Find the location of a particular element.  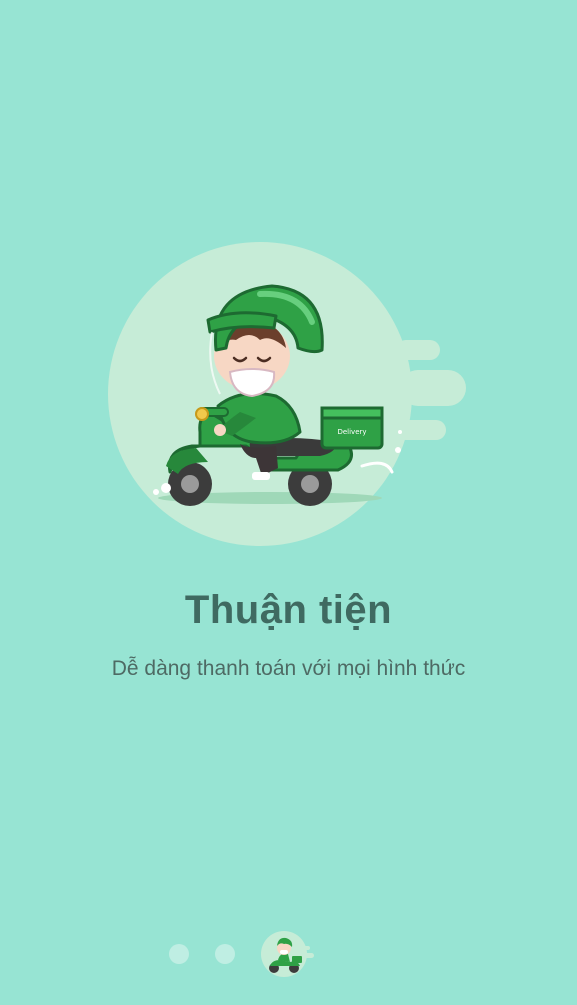

page-indicator is located at coordinates (288, 954).